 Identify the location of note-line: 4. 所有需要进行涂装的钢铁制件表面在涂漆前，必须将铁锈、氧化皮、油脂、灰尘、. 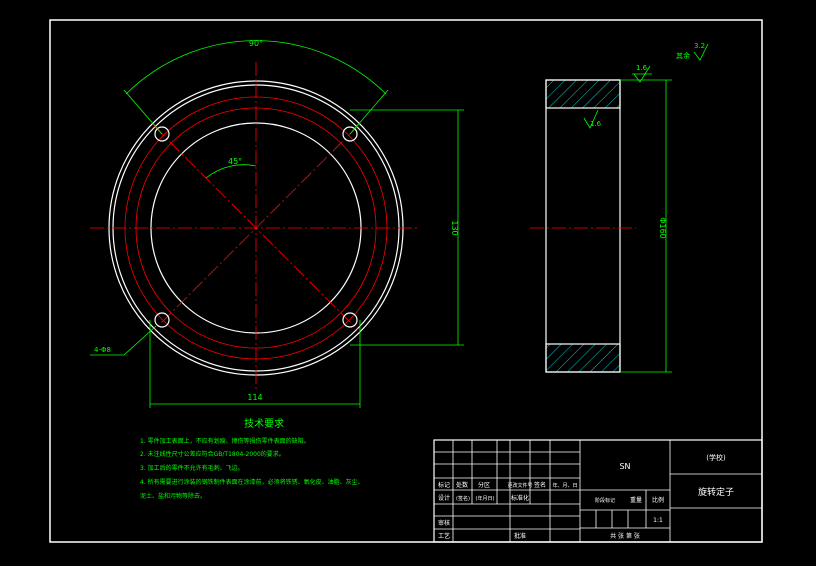
(252, 482).